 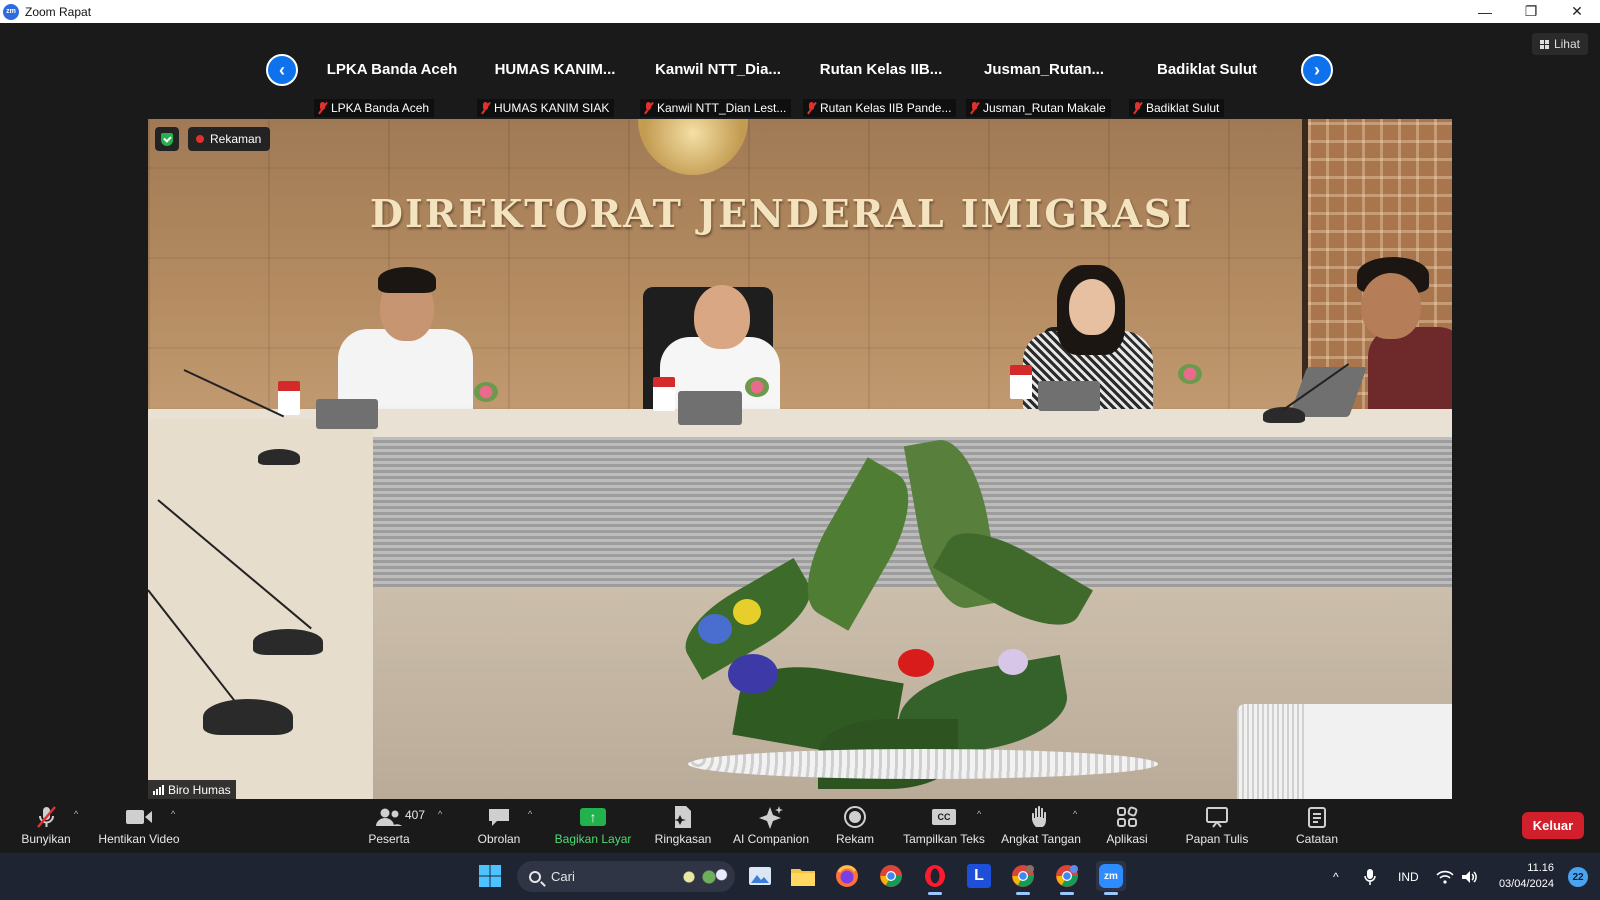 What do you see at coordinates (1526, 876) in the screenshot?
I see `system-clock: 11.16 03/04/2024` at bounding box center [1526, 876].